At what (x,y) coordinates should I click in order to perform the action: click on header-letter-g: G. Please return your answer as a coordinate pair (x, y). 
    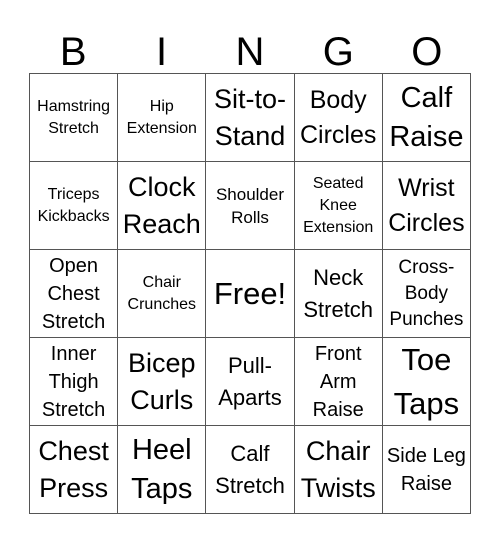
    Looking at the image, I should click on (338, 52).